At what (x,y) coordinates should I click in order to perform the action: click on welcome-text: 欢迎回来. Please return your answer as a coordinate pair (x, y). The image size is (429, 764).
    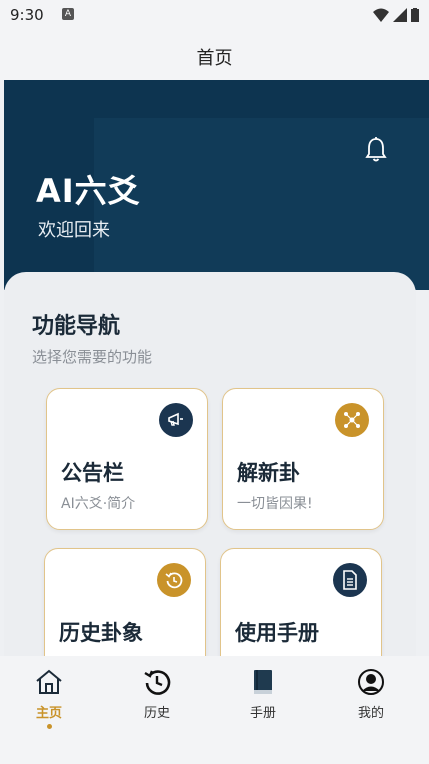
    Looking at the image, I should click on (74, 230).